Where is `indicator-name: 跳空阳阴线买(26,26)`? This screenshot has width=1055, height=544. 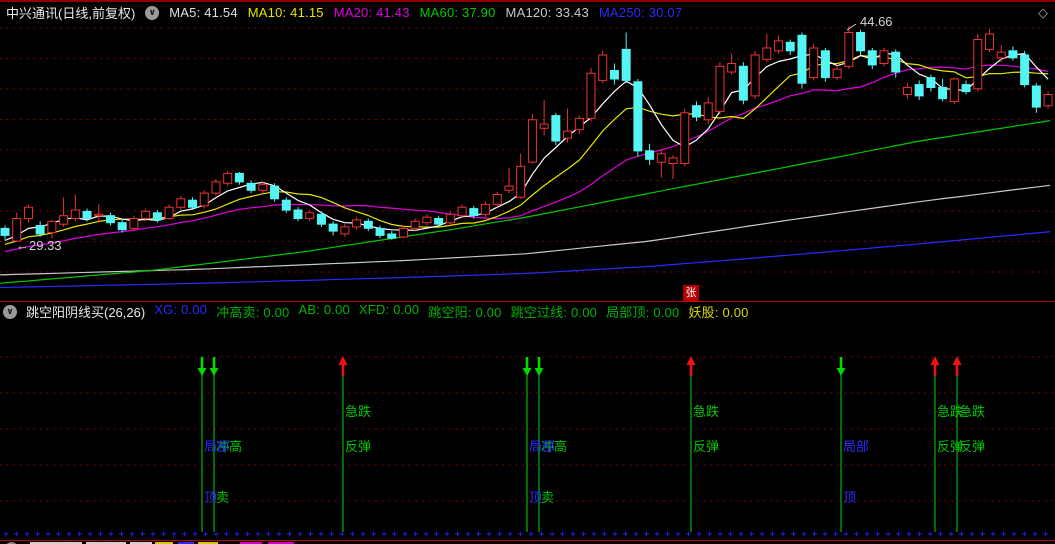 indicator-name: 跳空阳阴线买(26,26) is located at coordinates (86, 312).